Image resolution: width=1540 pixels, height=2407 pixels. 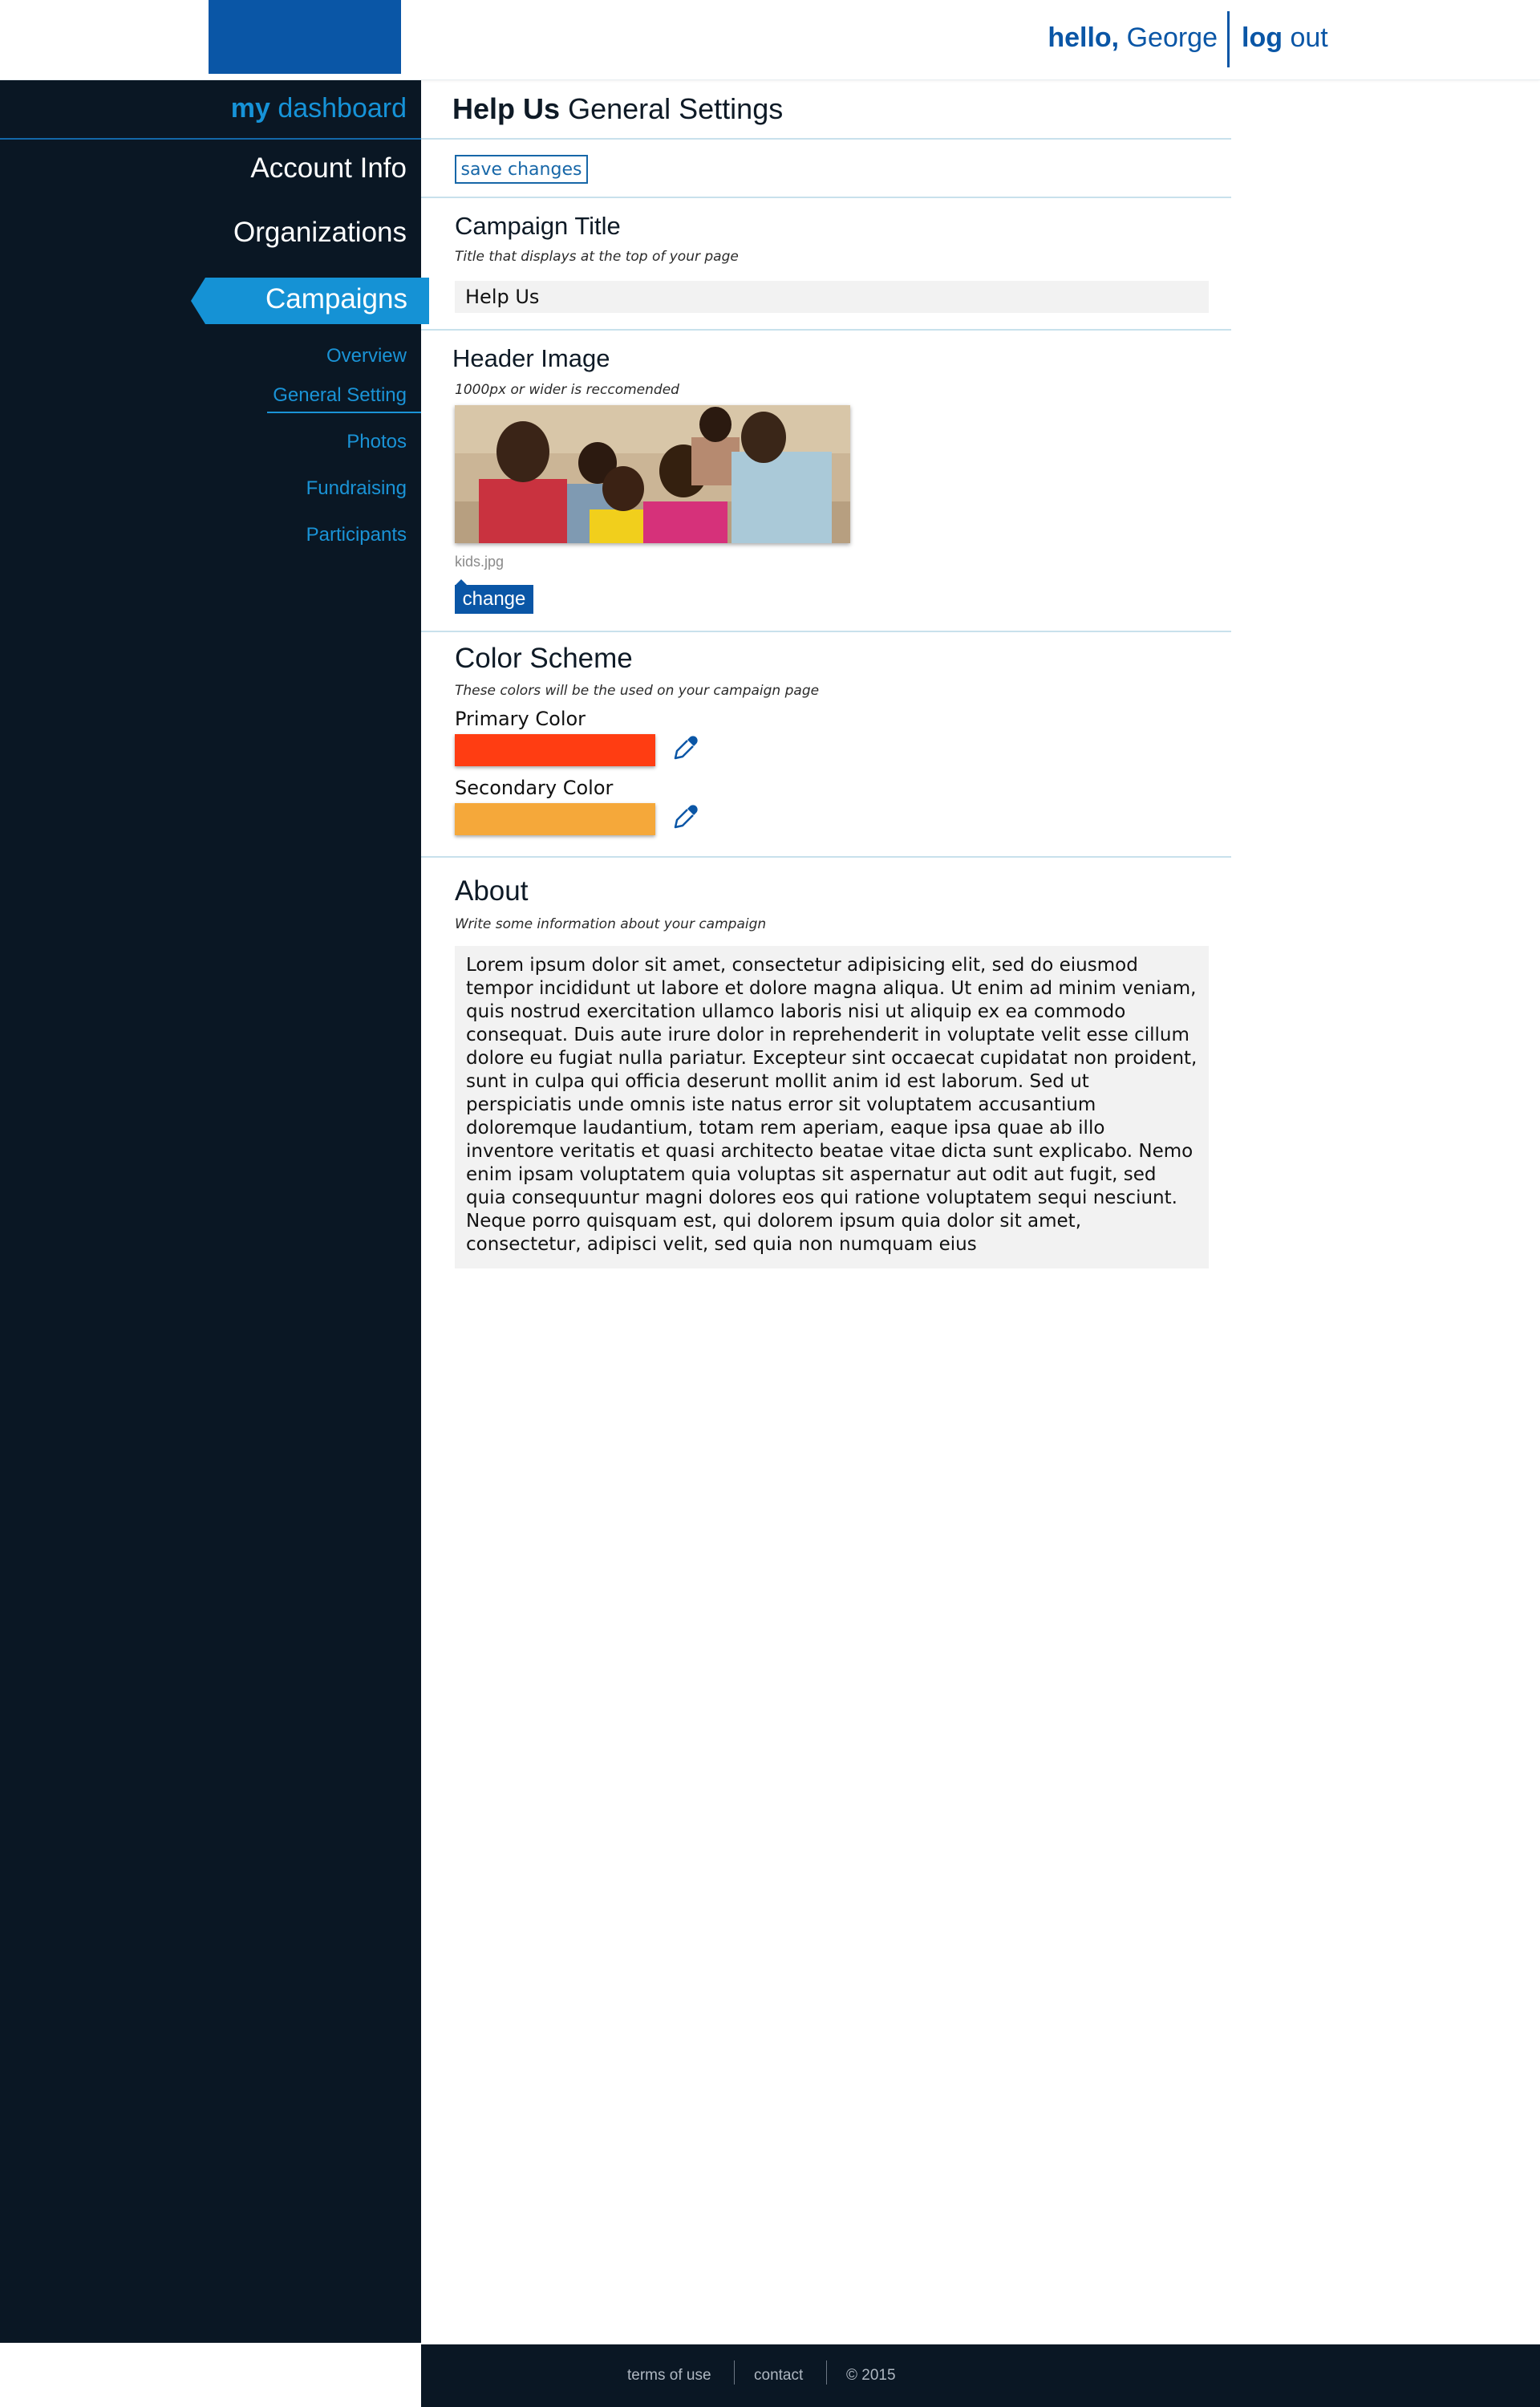 What do you see at coordinates (567, 390) in the screenshot?
I see `header-image-hint: 1000px or wider is reccomended` at bounding box center [567, 390].